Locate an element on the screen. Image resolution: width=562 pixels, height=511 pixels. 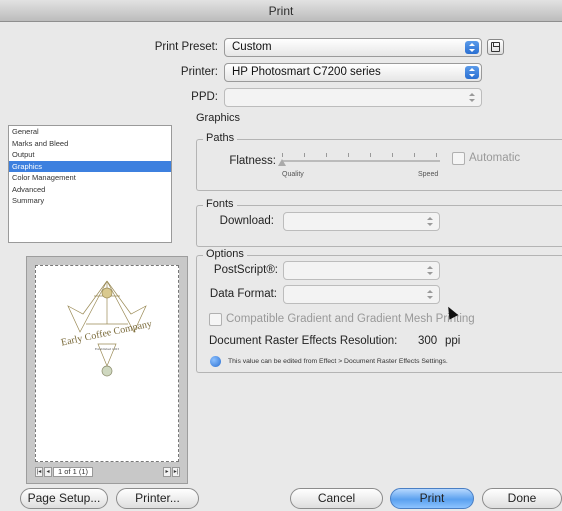
options-legend: Options is located at coordinates (225, 254).